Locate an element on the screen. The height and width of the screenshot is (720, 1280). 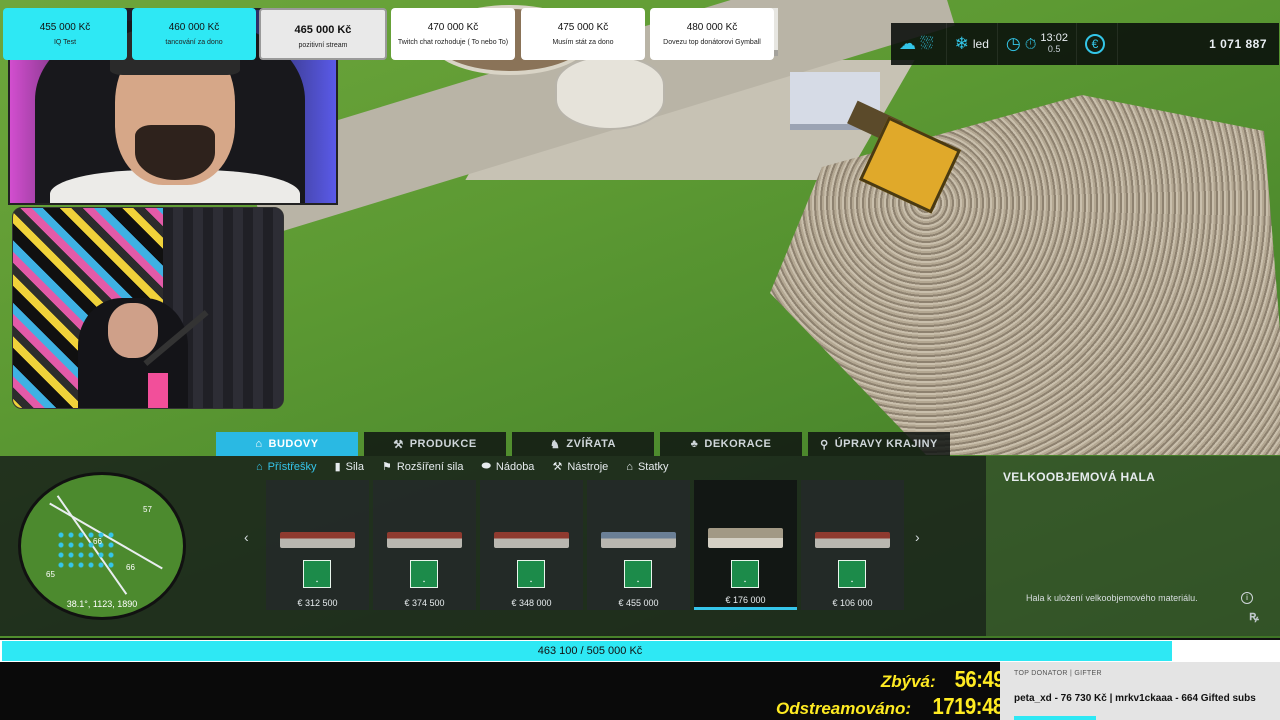
subtab-nastroje: ⚒ Nástroje is located at coordinates (580, 467).